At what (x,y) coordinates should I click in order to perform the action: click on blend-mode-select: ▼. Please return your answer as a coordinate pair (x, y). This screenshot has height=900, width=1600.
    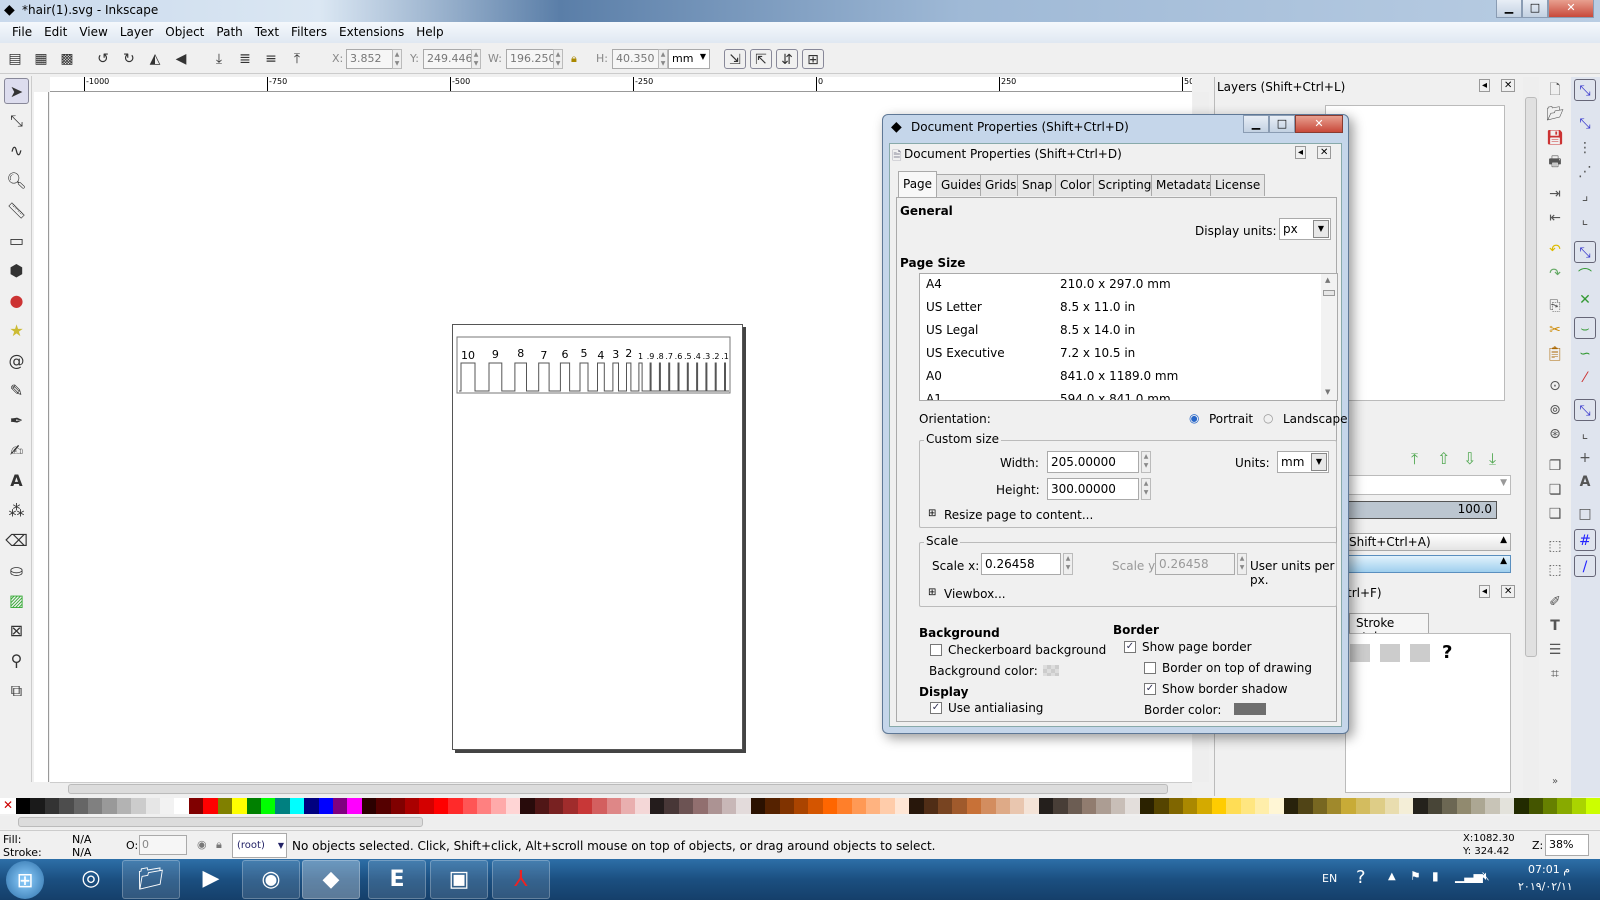
    Looking at the image, I should click on (1428, 485).